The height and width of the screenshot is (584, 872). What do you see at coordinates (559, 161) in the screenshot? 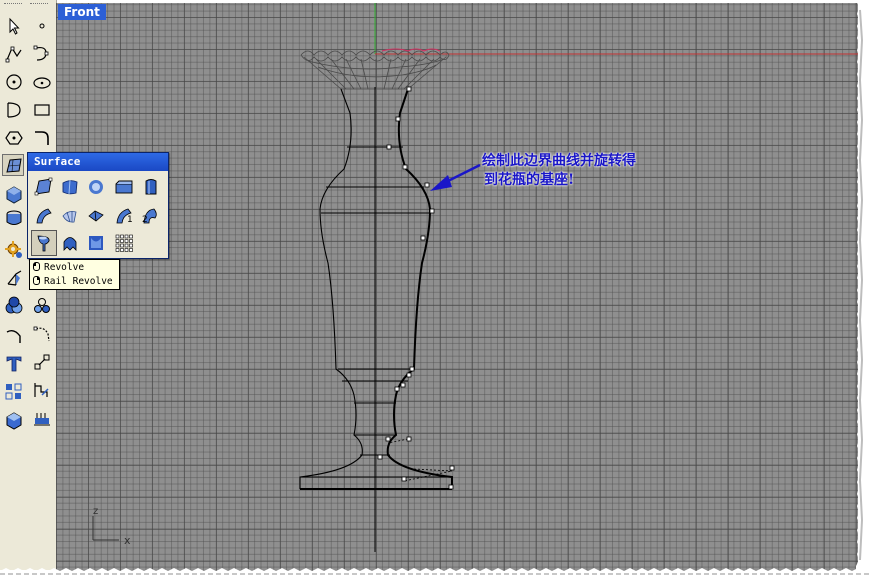
I see `annotation-line-1: 绘制此边界曲线并旋转得` at bounding box center [559, 161].